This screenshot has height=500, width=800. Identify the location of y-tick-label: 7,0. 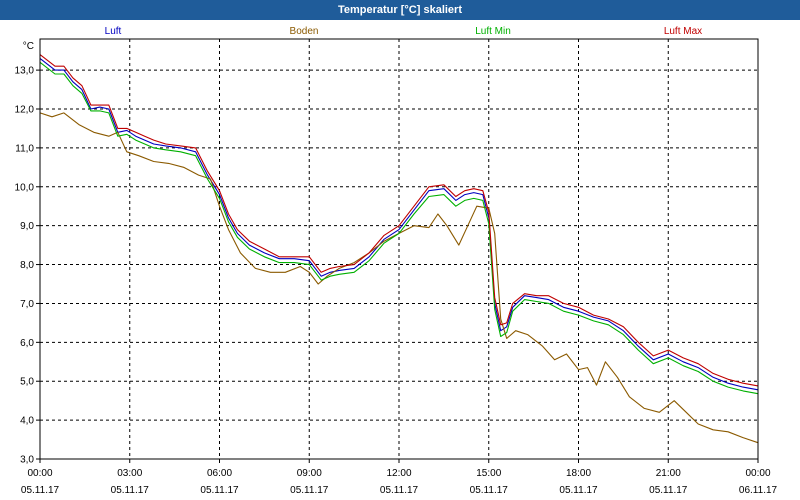
(27, 304).